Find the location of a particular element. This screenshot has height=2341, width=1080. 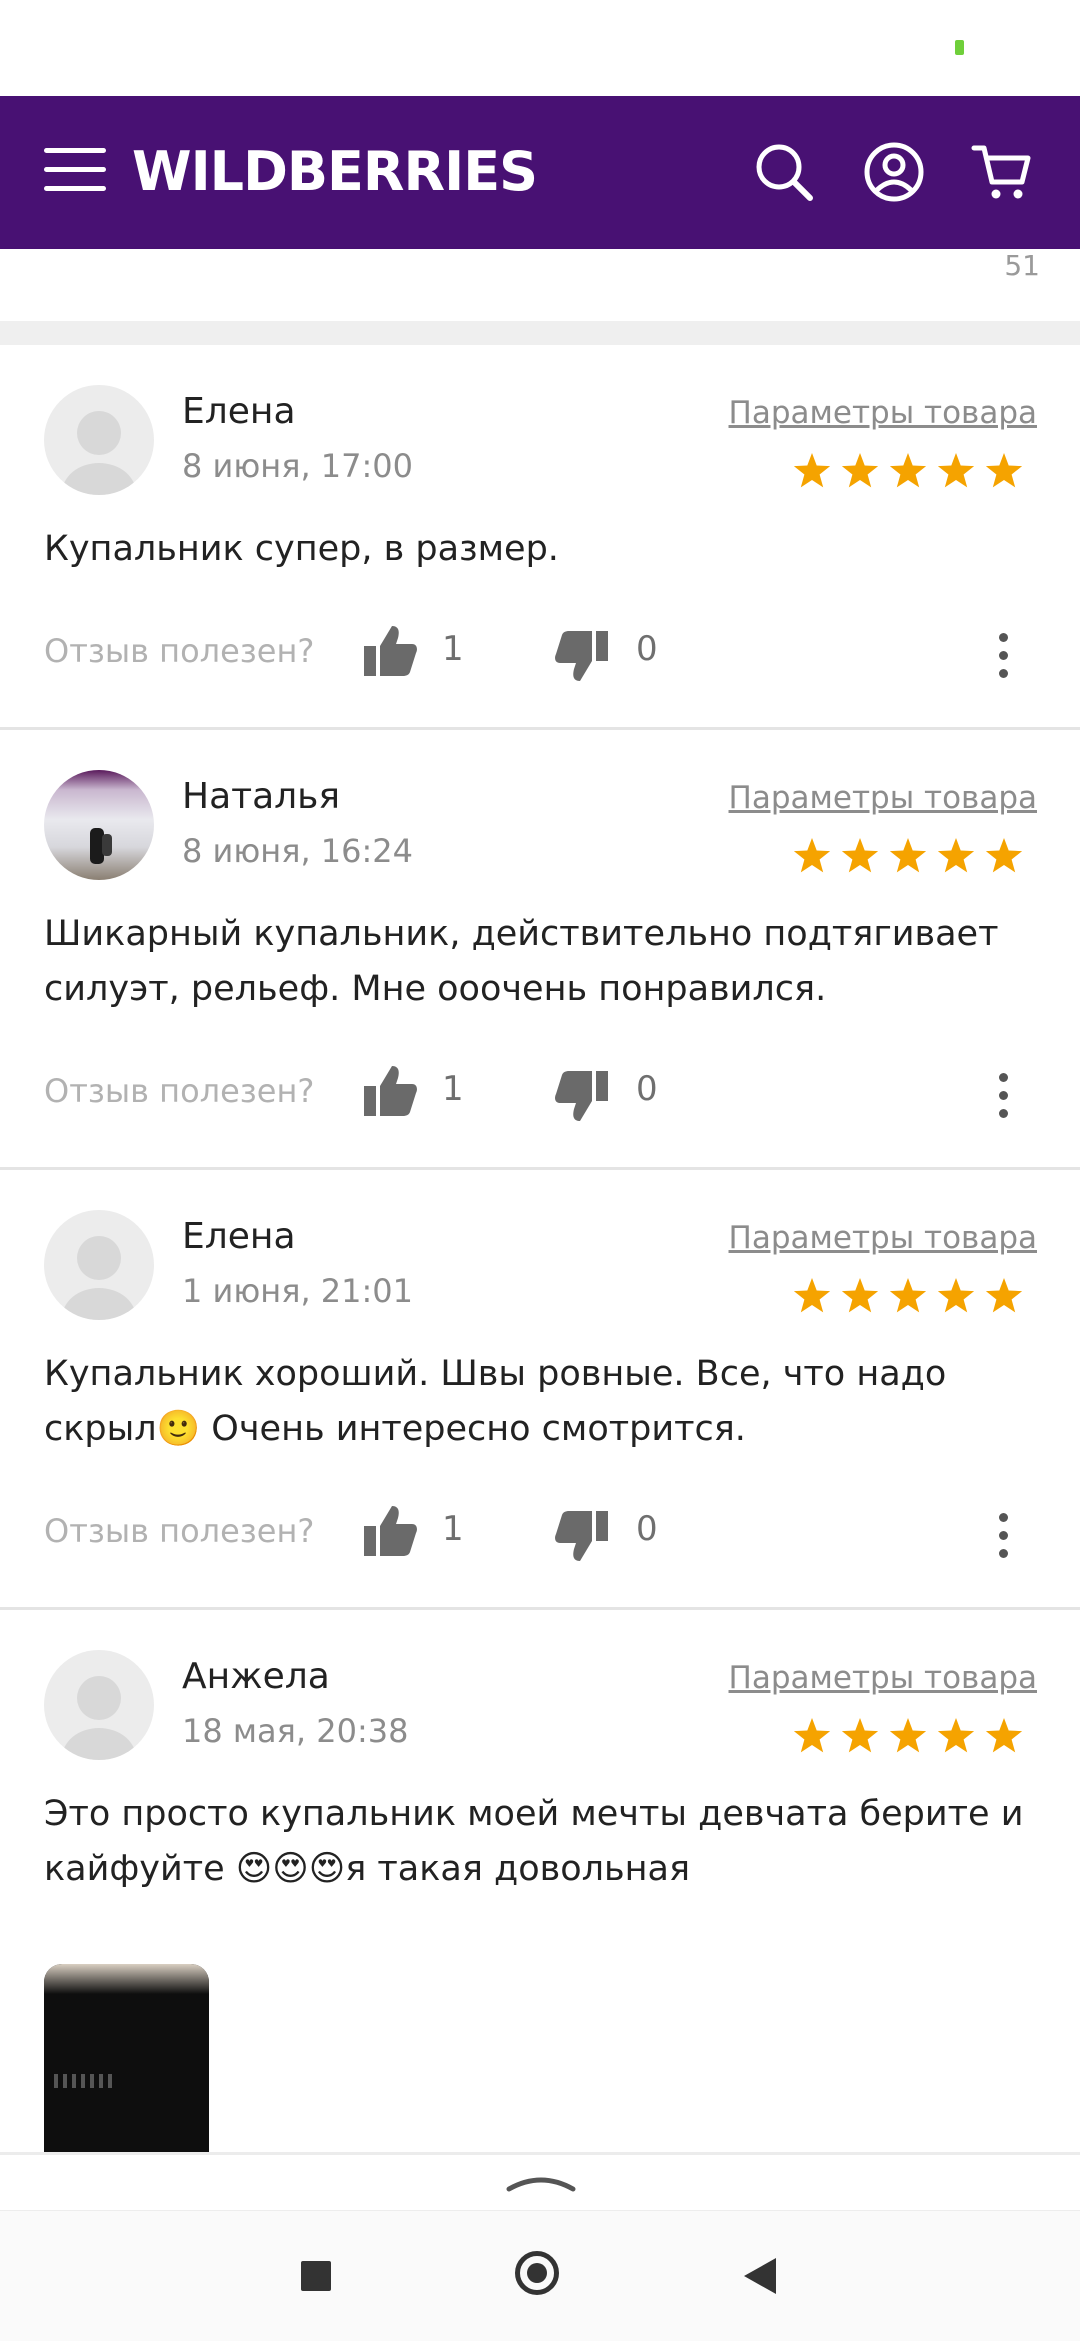

review-text: Купальник супер, в размер. is located at coordinates (301, 549).